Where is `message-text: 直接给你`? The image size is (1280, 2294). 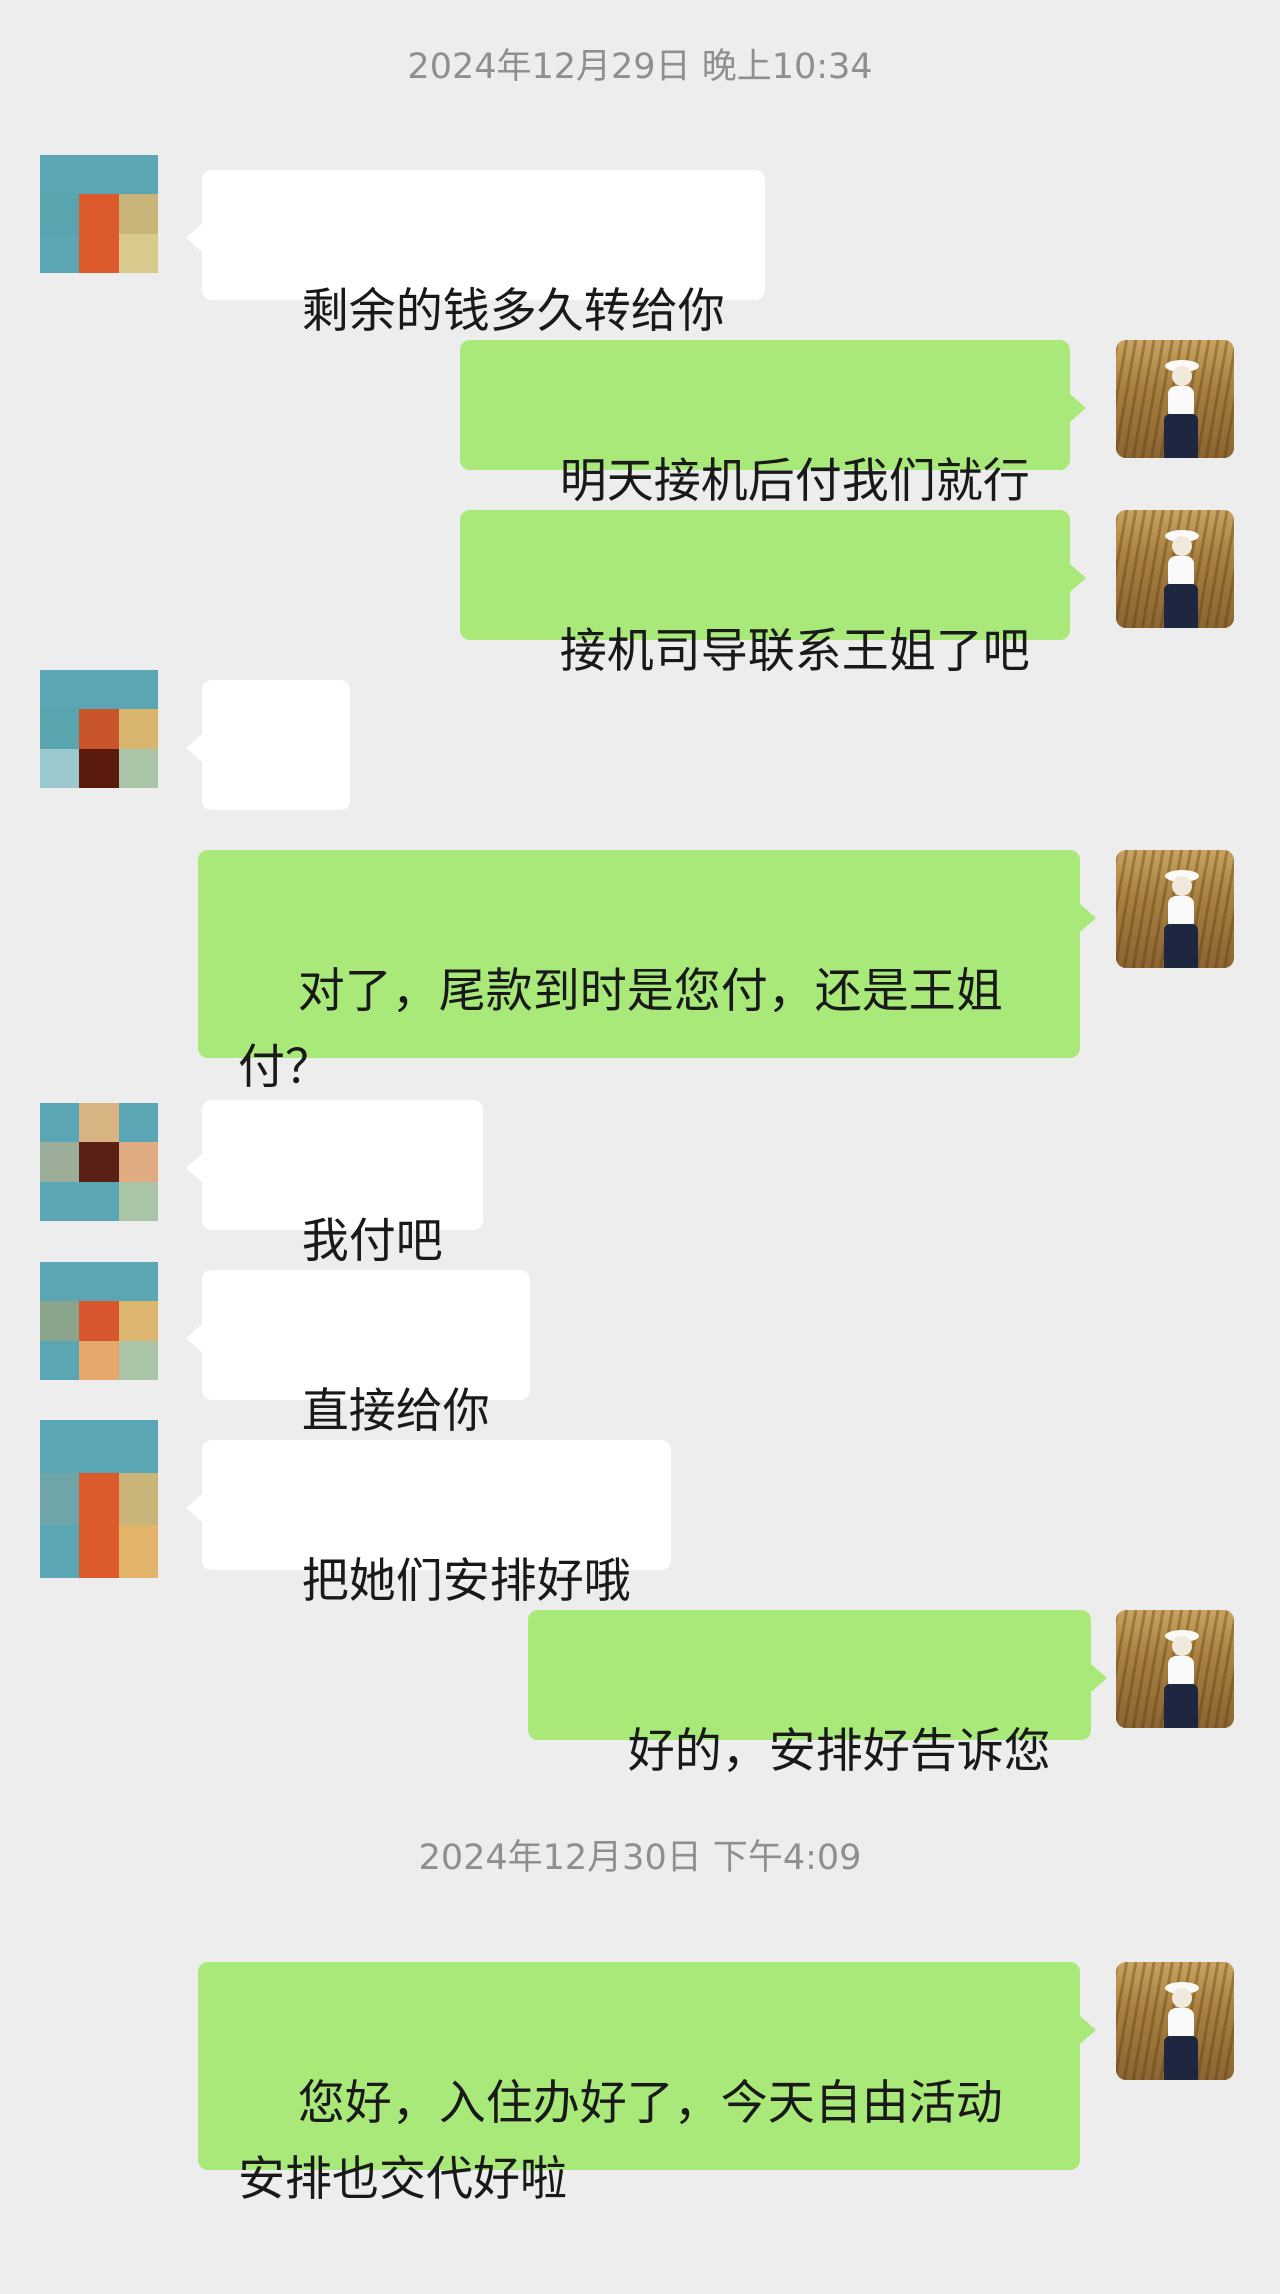 message-text: 直接给你 is located at coordinates (395, 1411).